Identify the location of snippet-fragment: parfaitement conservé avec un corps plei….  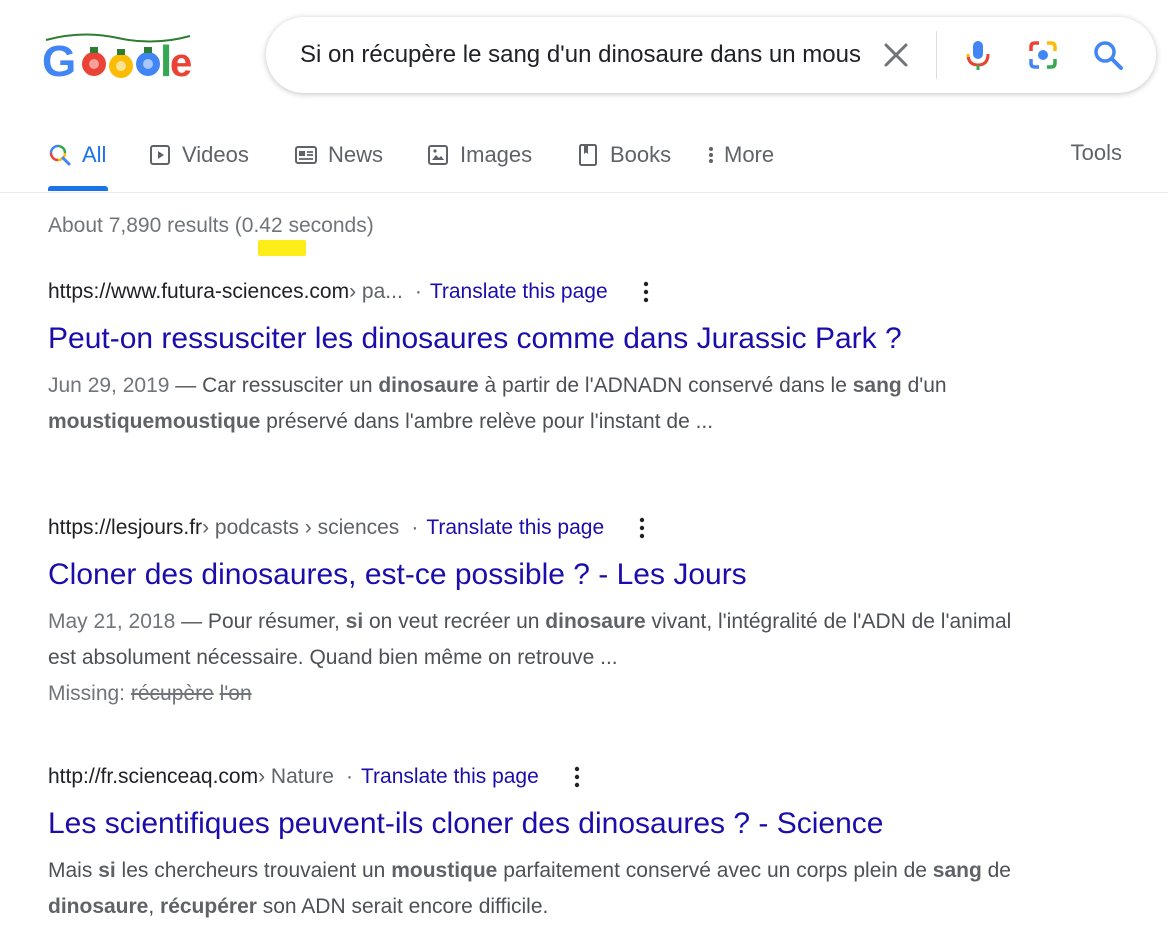
(715, 870).